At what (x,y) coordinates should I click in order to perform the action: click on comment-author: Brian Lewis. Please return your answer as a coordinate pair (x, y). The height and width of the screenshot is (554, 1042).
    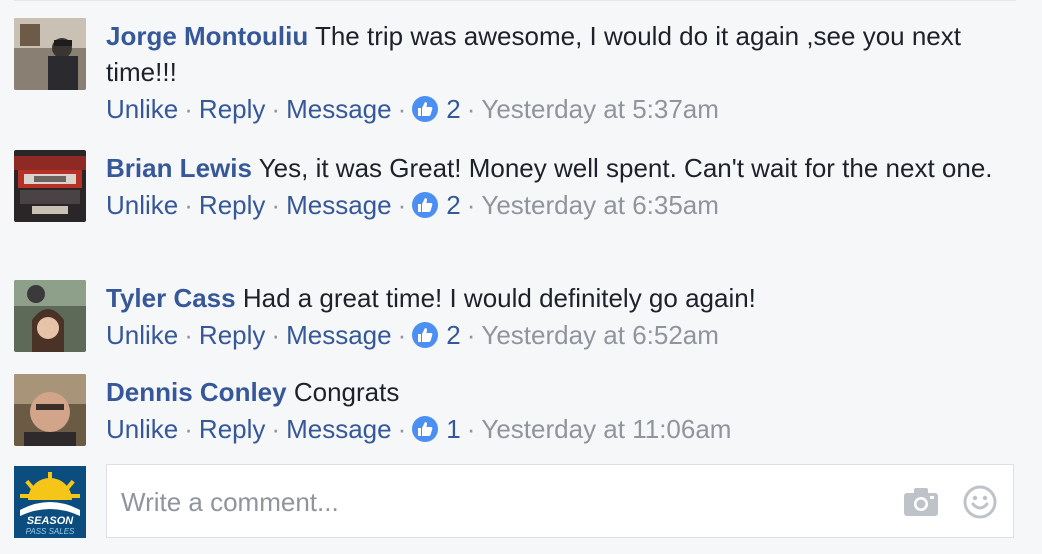
    Looking at the image, I should click on (179, 168).